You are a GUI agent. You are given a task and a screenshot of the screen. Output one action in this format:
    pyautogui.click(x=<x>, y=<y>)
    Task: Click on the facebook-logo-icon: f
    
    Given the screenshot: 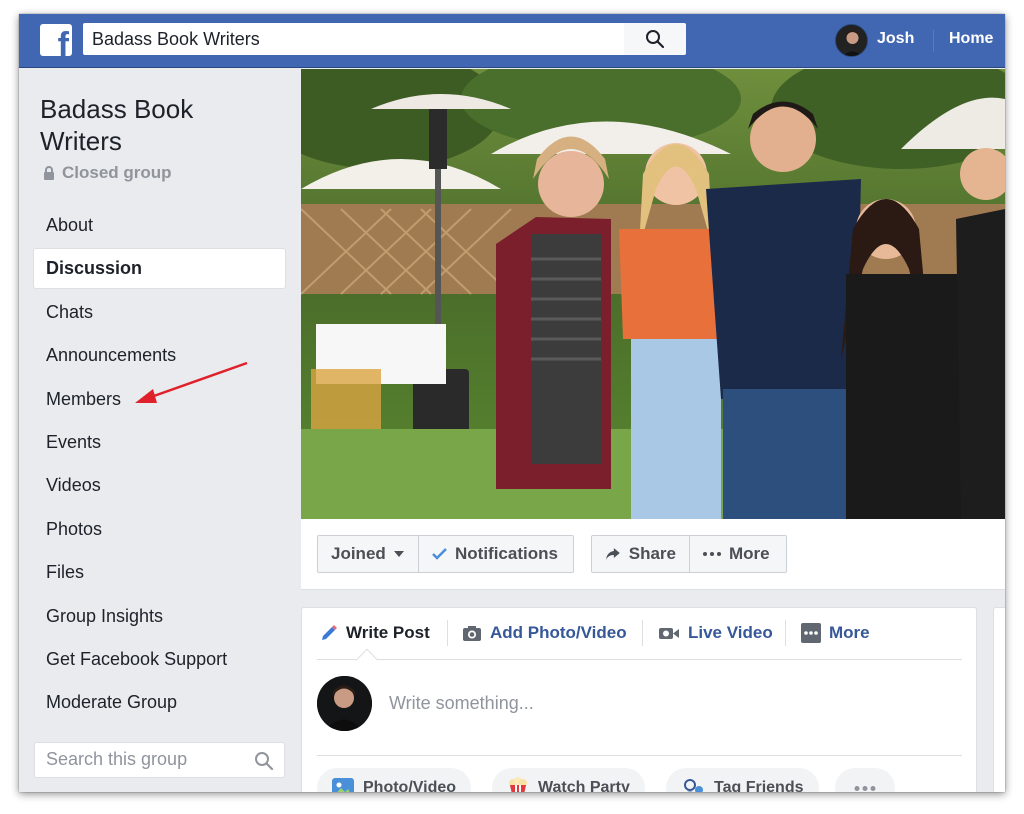 What is the action you would take?
    pyautogui.click(x=56, y=40)
    